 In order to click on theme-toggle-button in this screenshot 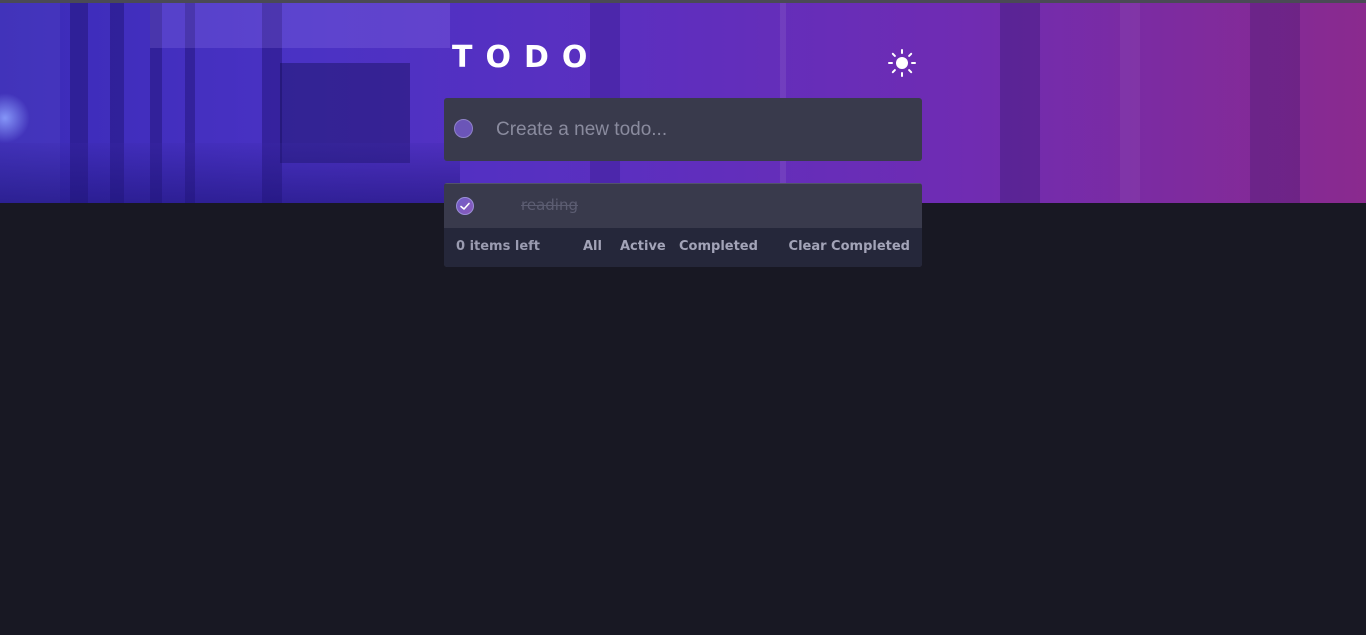, I will do `click(902, 63)`.